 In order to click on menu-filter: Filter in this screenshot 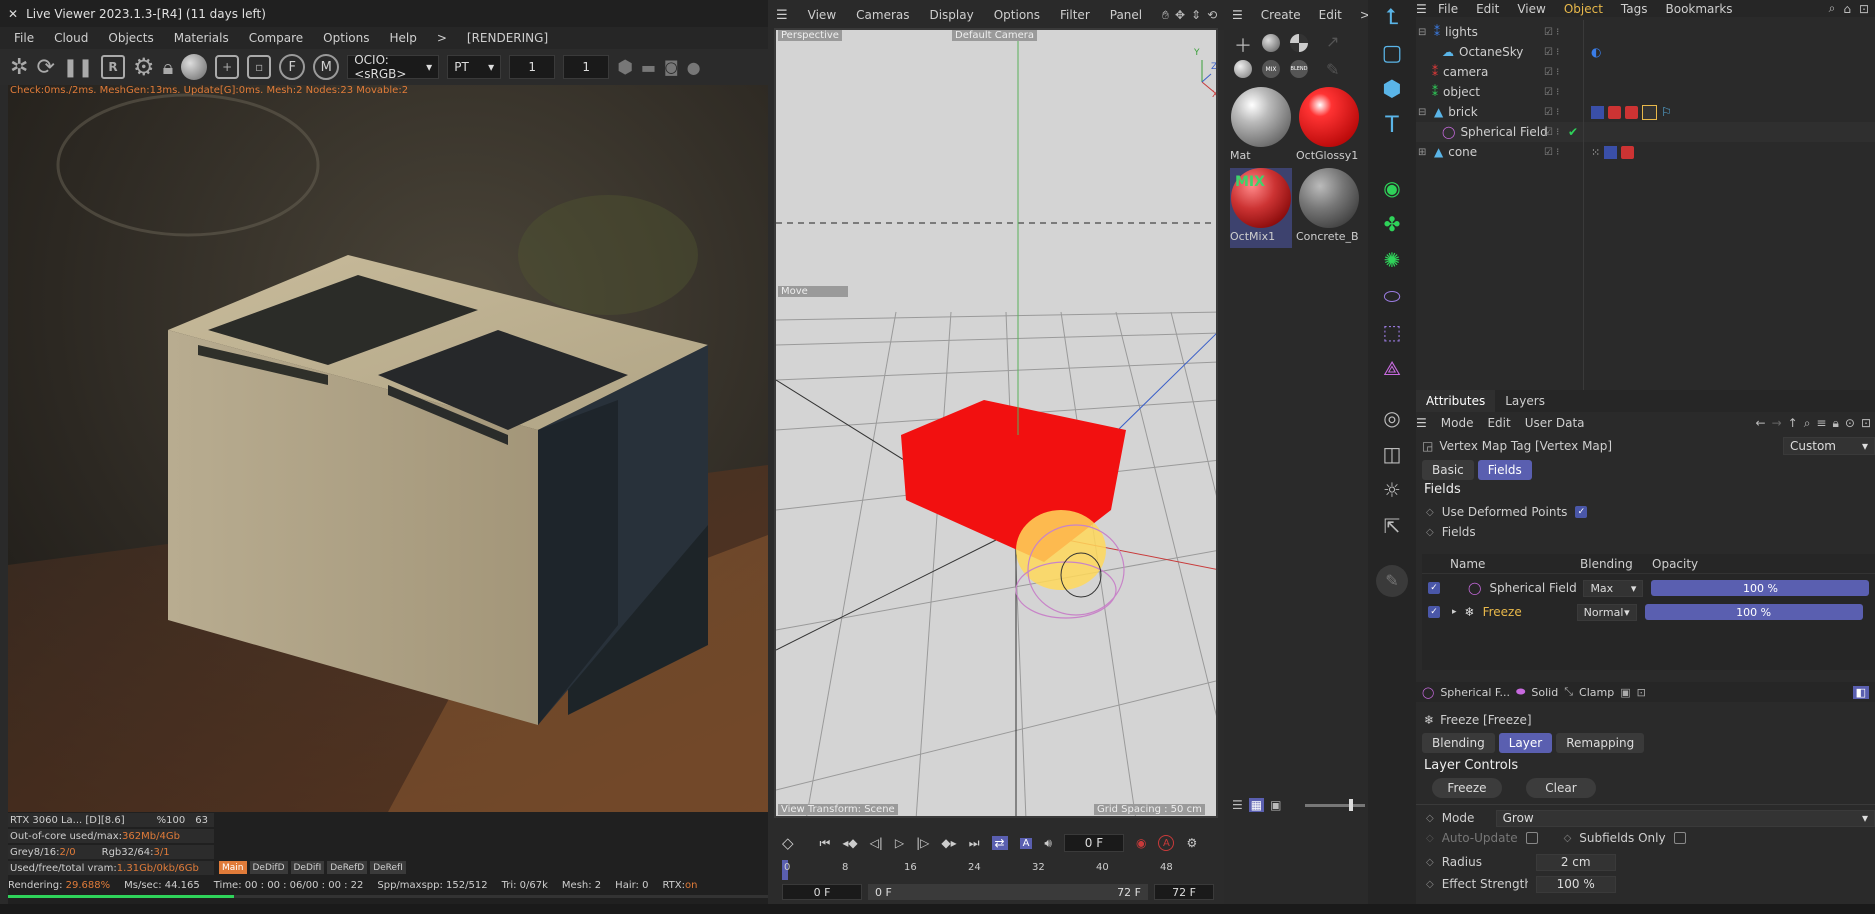, I will do `click(1075, 15)`.